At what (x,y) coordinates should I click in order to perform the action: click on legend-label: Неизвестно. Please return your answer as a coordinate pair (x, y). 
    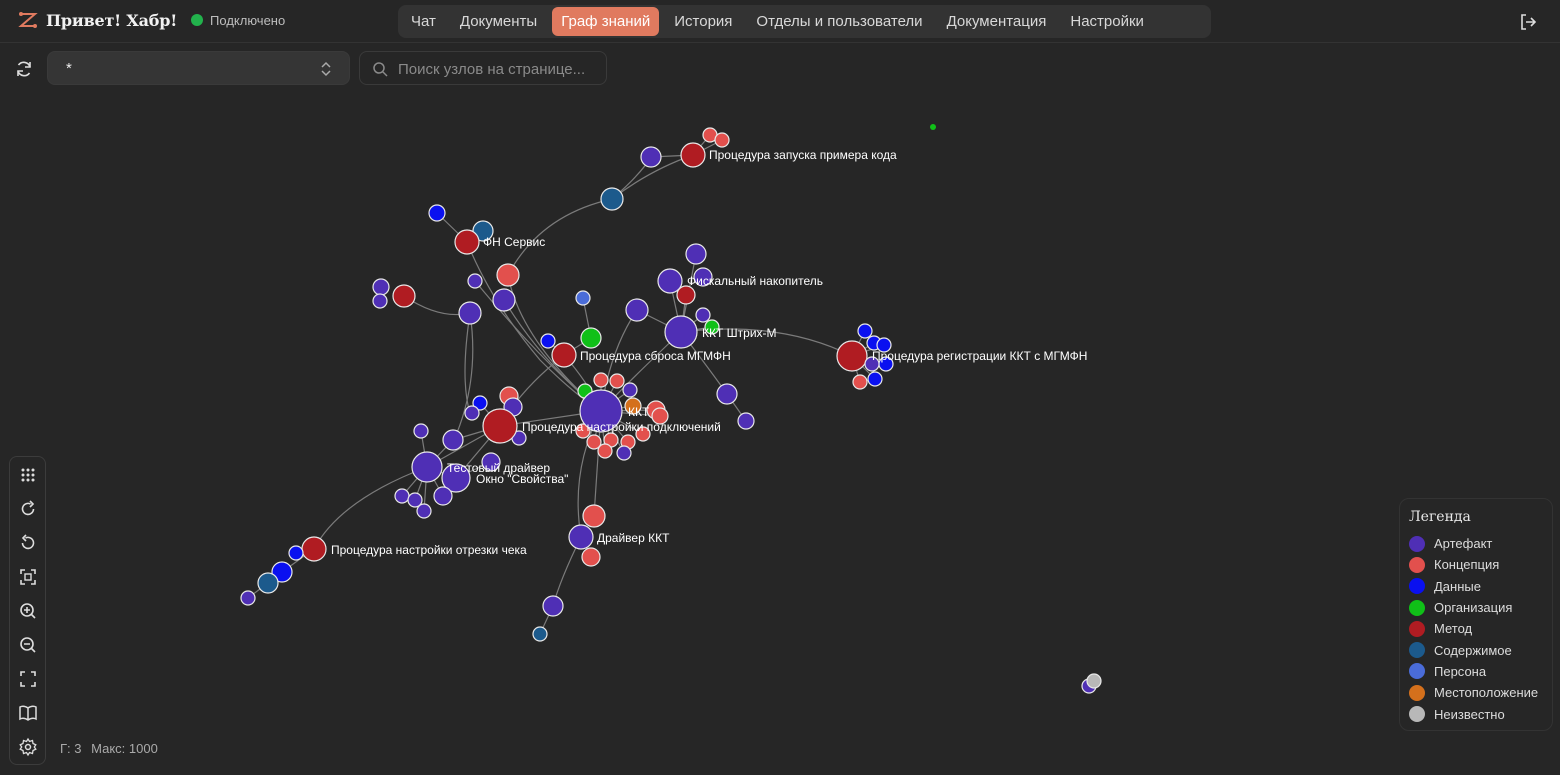
    Looking at the image, I should click on (1469, 714).